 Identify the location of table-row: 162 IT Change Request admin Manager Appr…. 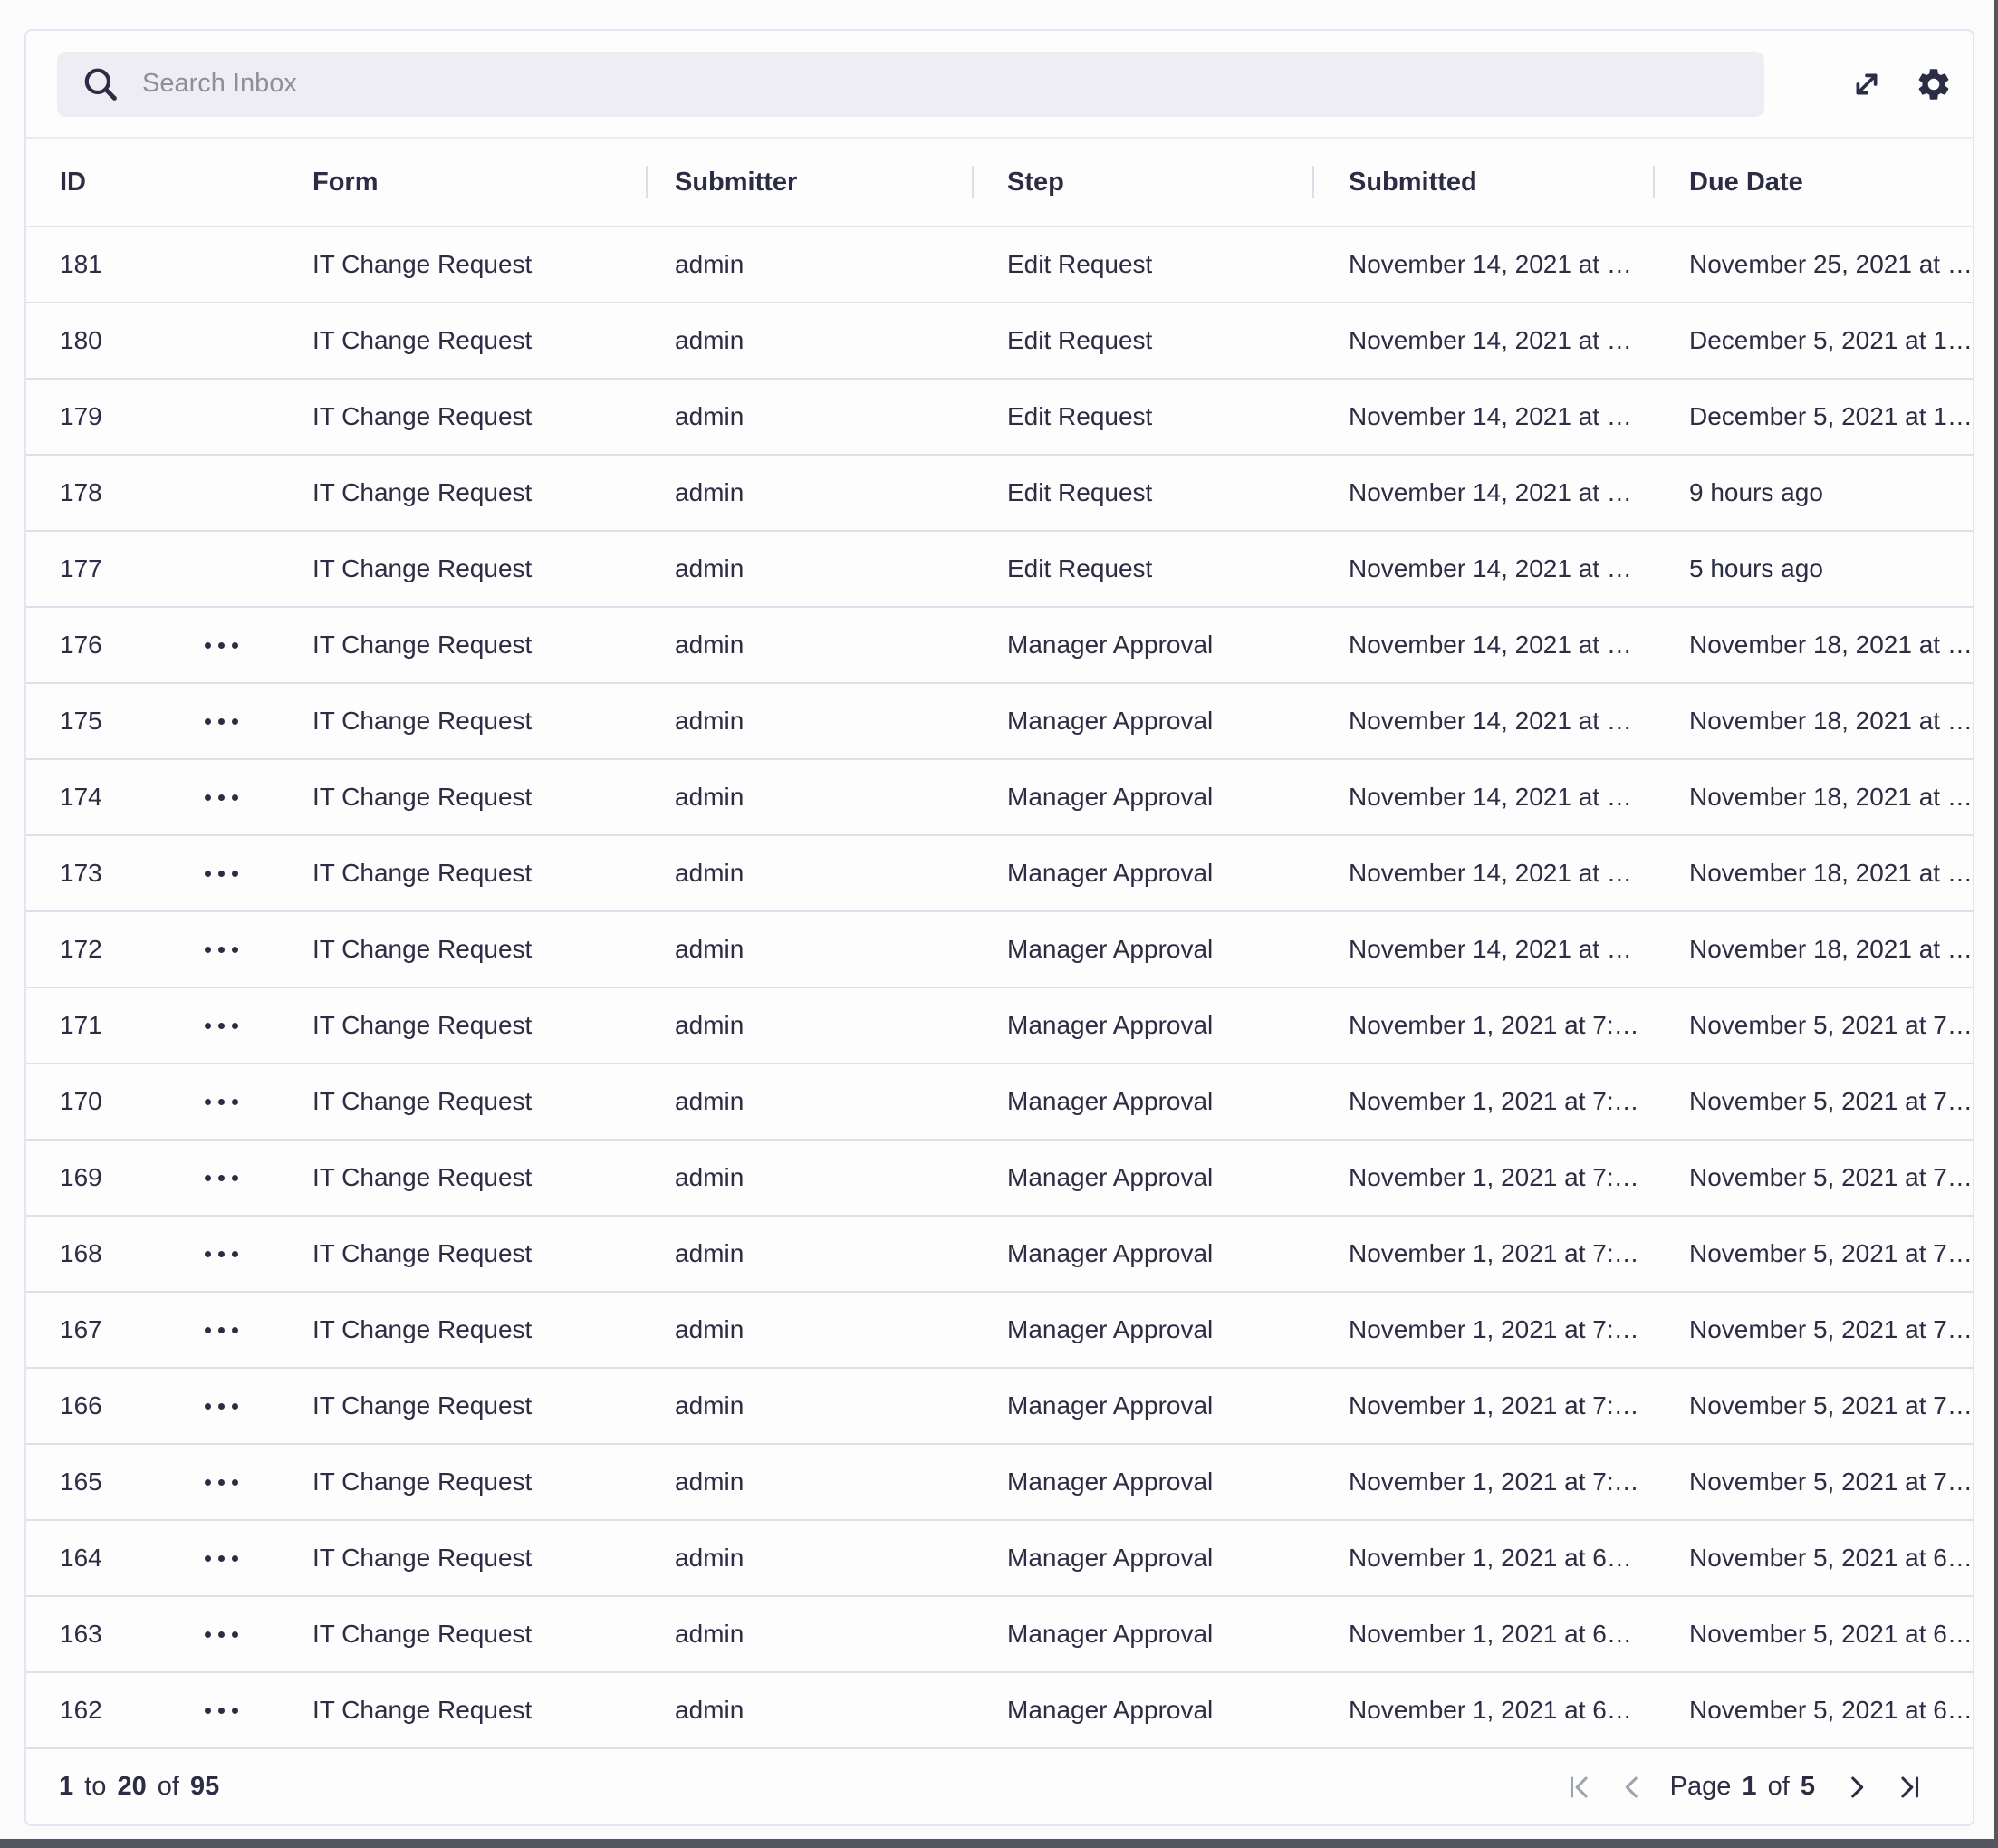
(1000, 1711).